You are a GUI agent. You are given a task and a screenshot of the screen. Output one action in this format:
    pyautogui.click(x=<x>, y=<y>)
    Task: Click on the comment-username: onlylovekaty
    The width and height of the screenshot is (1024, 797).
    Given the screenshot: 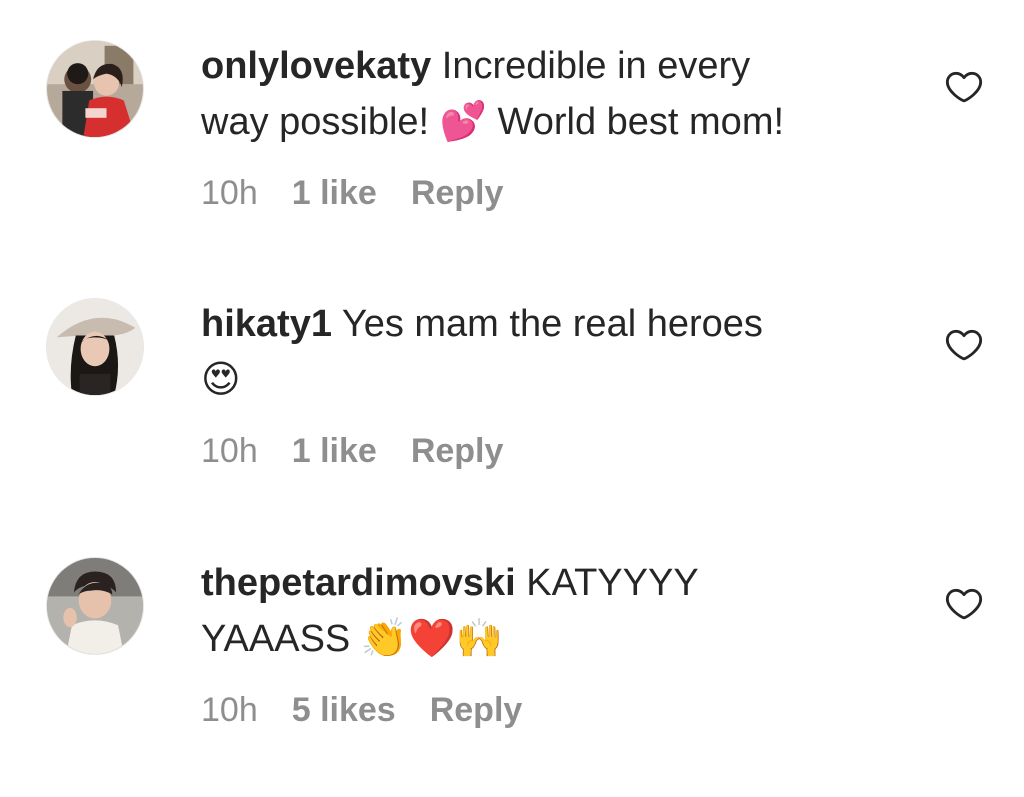 What is the action you would take?
    pyautogui.click(x=316, y=66)
    